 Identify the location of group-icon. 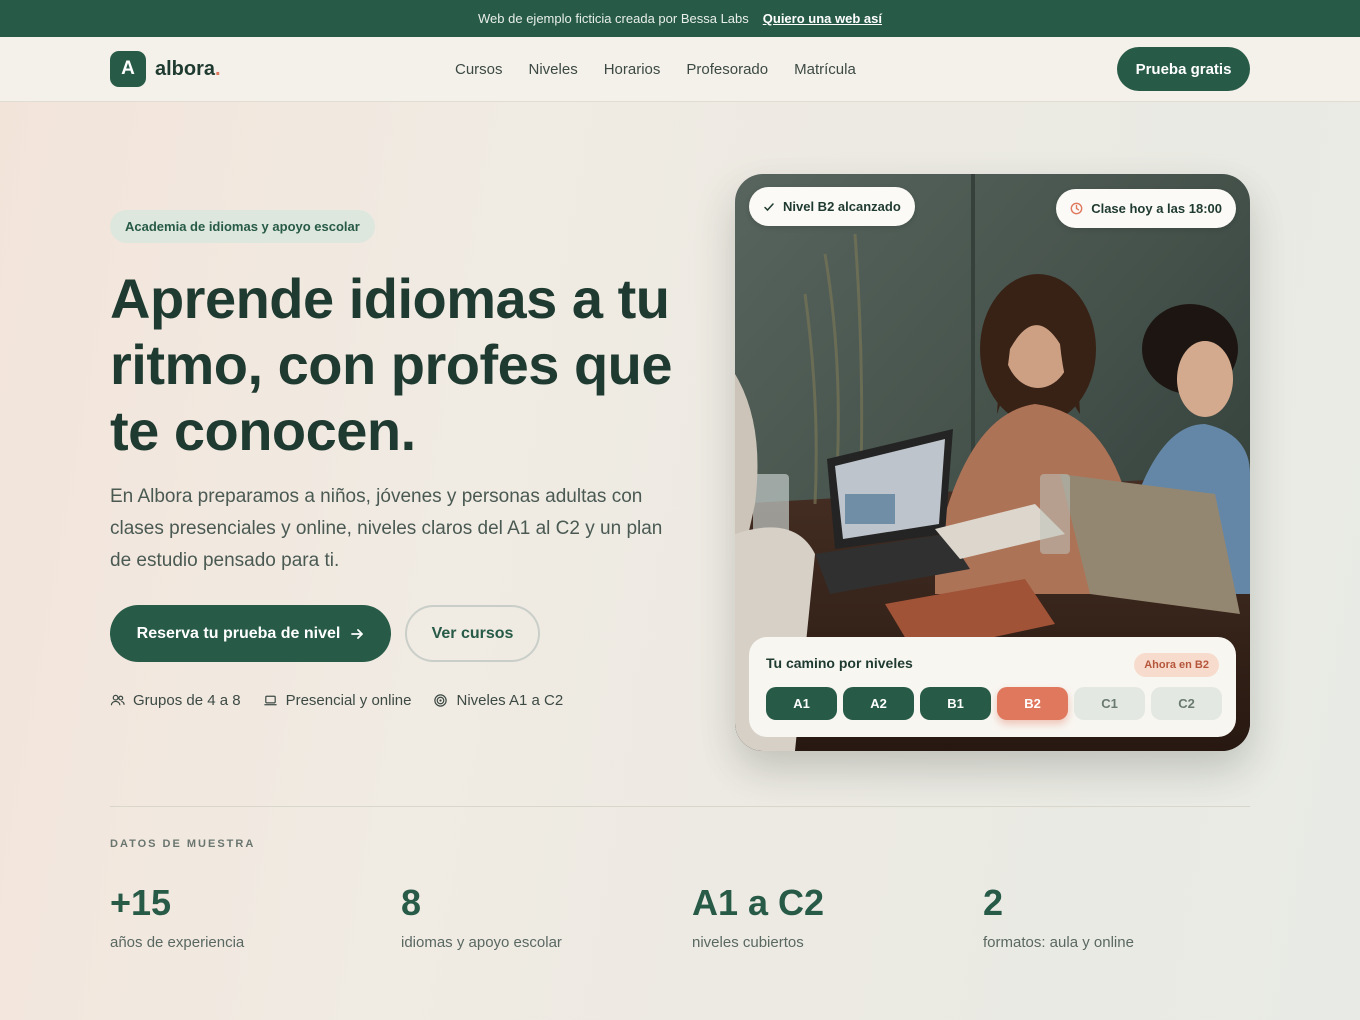
(117, 700).